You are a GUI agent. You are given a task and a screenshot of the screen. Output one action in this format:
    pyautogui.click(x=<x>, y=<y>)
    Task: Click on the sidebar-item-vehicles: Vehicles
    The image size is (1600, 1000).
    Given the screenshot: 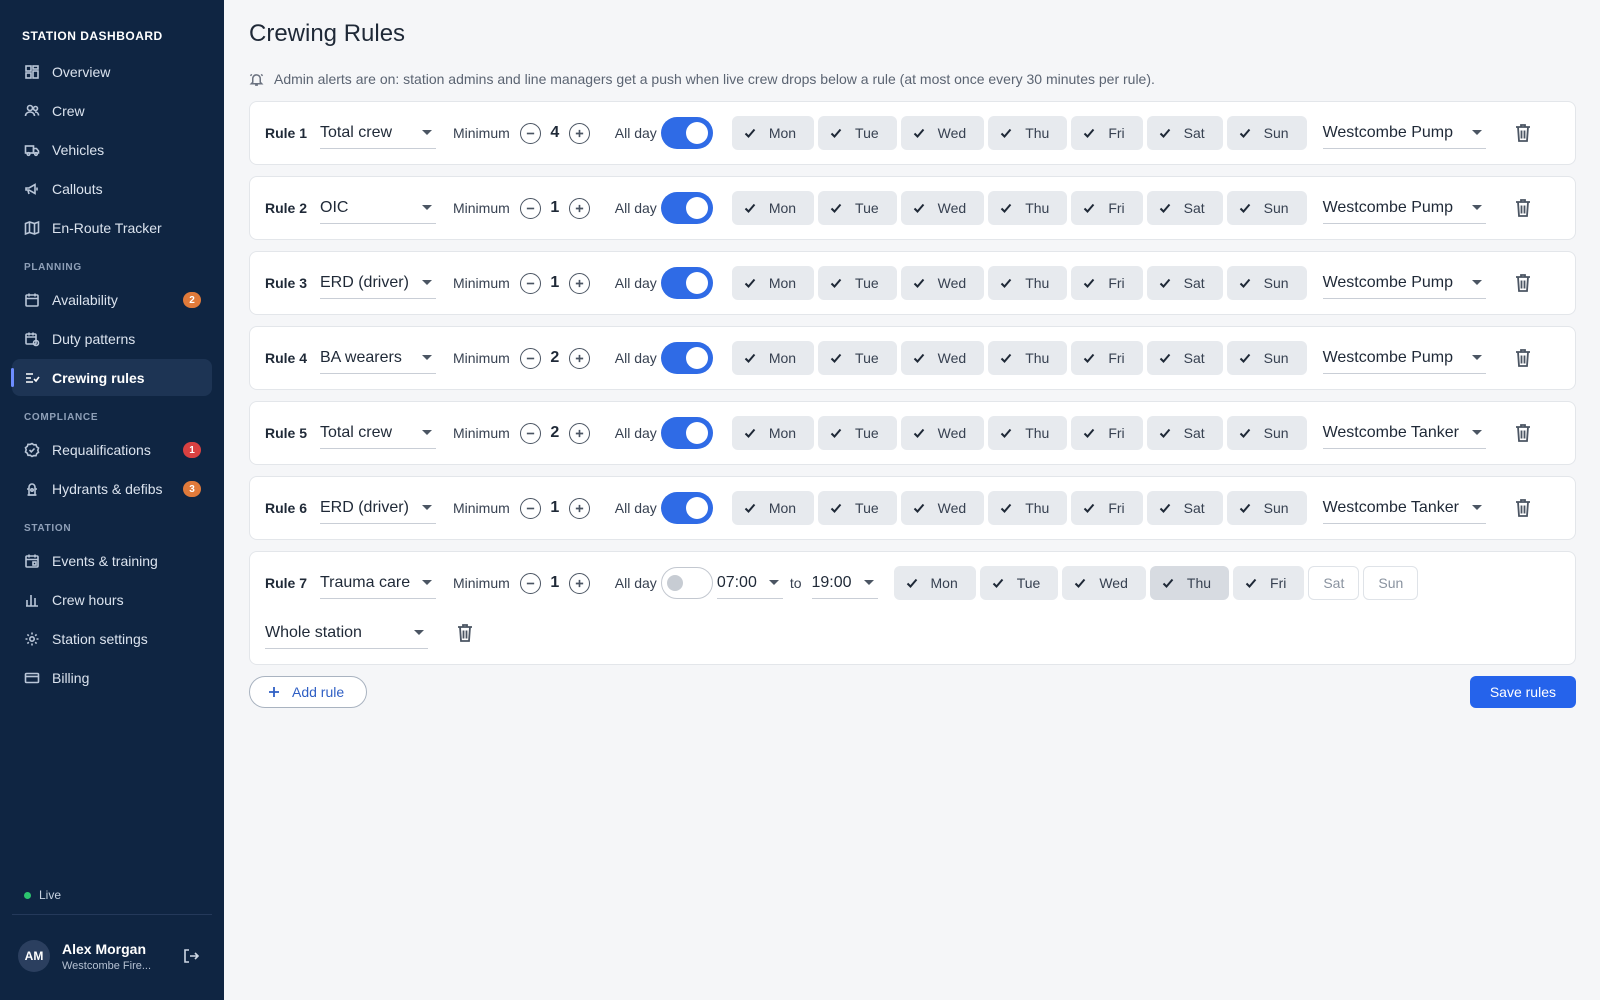 What is the action you would take?
    pyautogui.click(x=112, y=149)
    